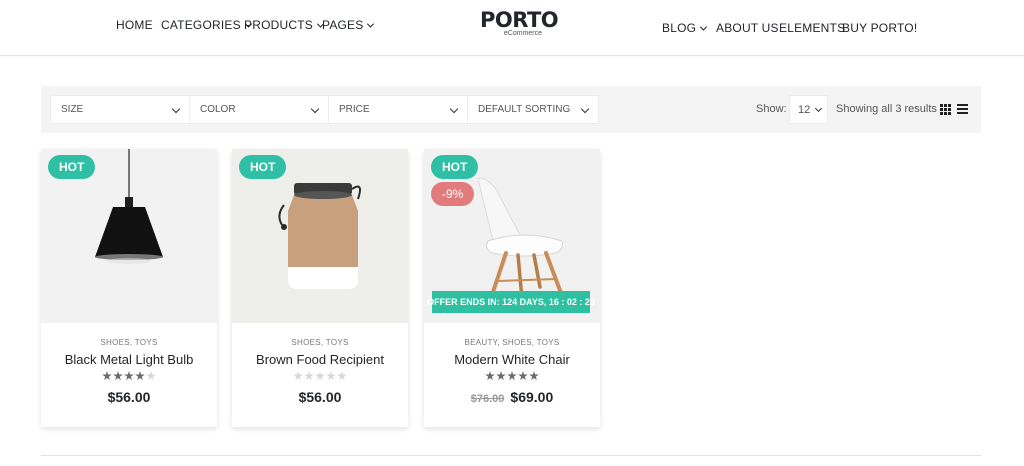  What do you see at coordinates (512, 397) in the screenshot?
I see `product-price: $76.00 $69.00` at bounding box center [512, 397].